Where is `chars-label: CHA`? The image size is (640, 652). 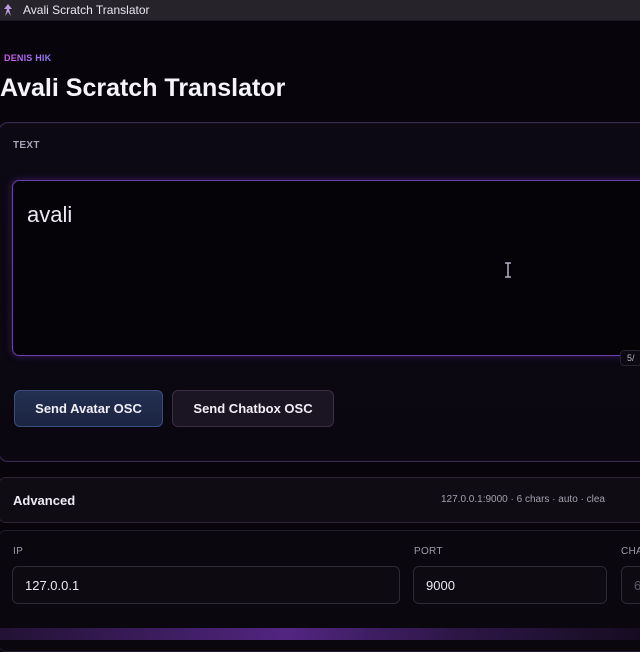 chars-label: CHA is located at coordinates (630, 551).